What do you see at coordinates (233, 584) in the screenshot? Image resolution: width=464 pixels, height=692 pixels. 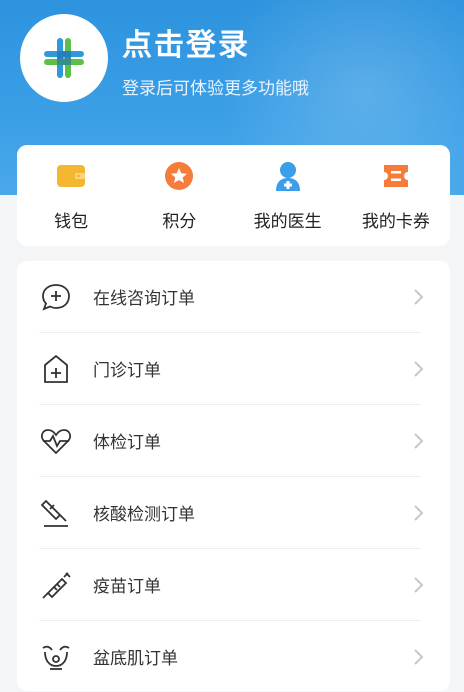 I see `order-row-vaccine: 疫苗订单` at bounding box center [233, 584].